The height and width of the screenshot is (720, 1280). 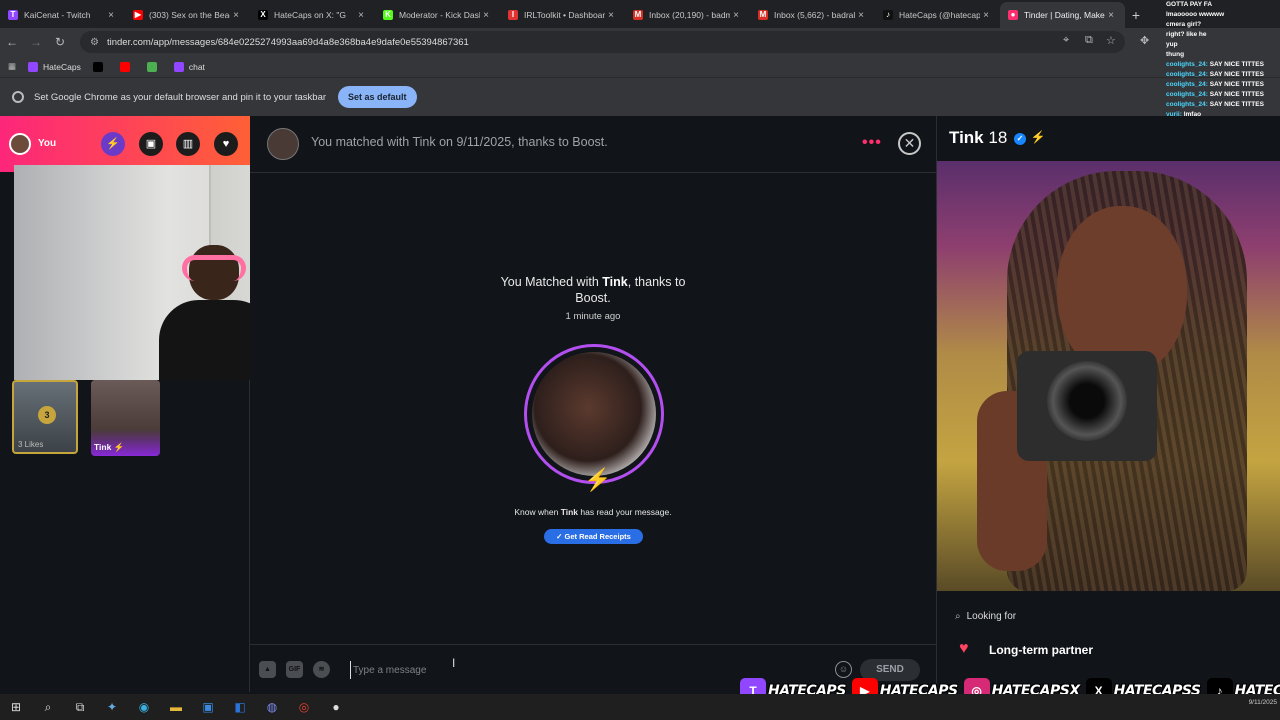 I want to click on likes-card: 3 3 Likes, so click(x=45, y=417).